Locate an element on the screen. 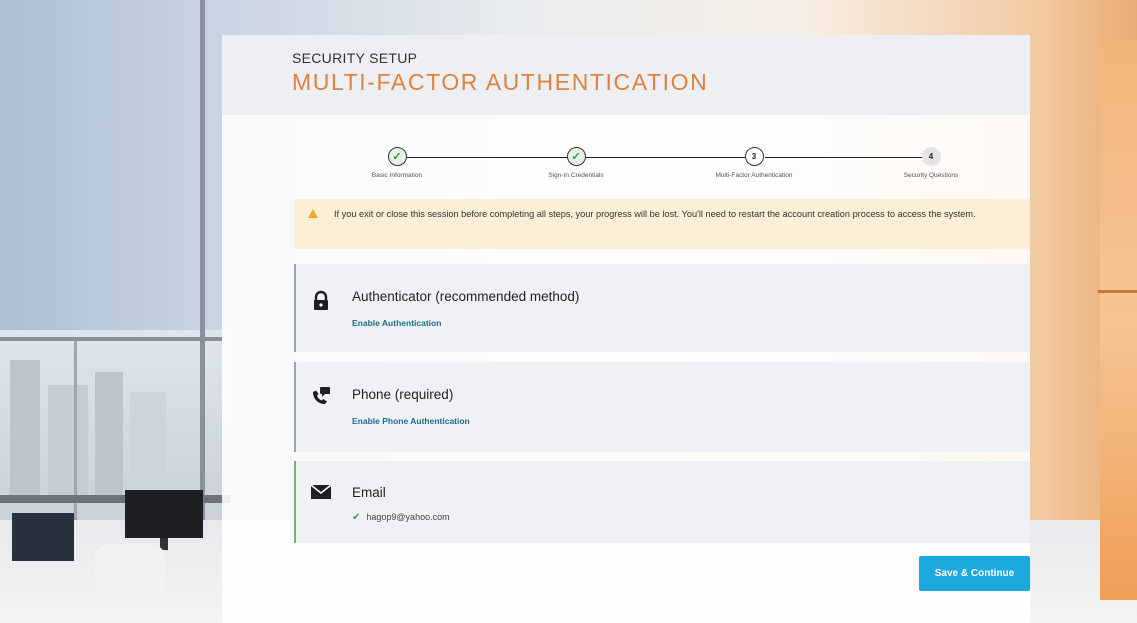 This screenshot has height=623, width=1137. step-sign-in-credentials: ✓ Sign-In Credentials is located at coordinates (576, 163).